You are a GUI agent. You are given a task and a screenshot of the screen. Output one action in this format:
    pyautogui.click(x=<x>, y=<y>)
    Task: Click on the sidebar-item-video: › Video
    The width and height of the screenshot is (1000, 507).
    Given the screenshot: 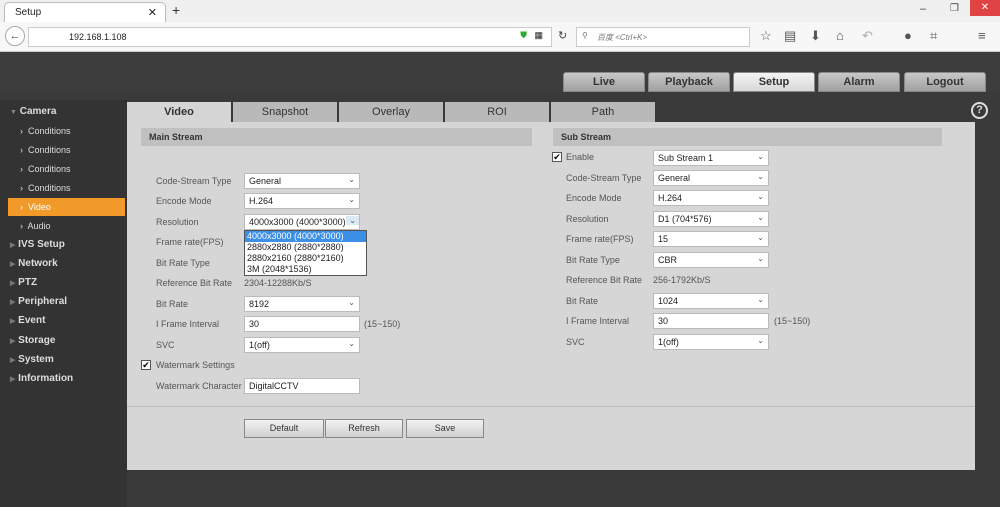 What is the action you would take?
    pyautogui.click(x=66, y=207)
    